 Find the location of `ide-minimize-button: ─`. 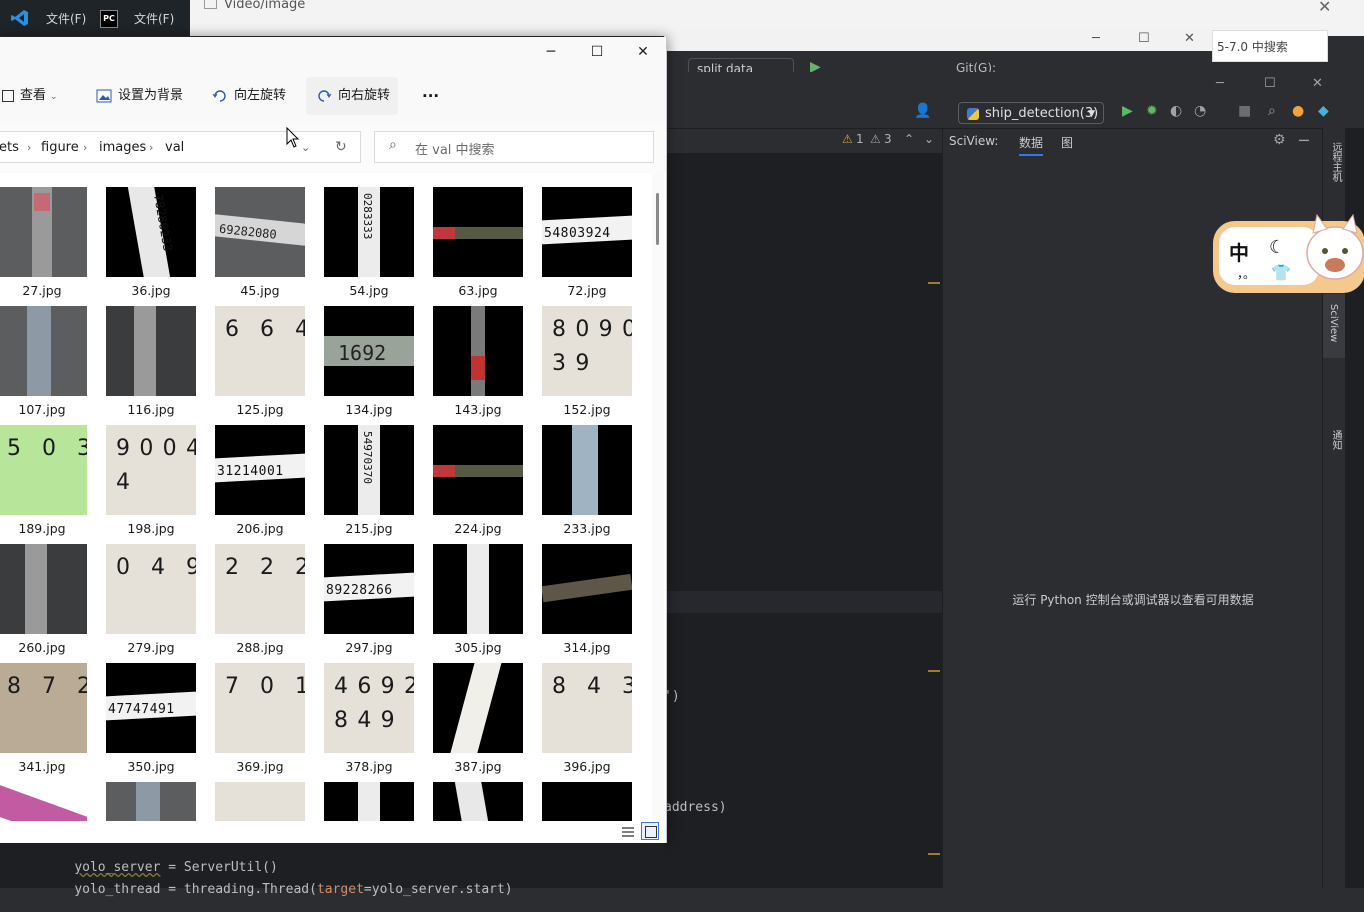

ide-minimize-button: ─ is located at coordinates (1220, 83).